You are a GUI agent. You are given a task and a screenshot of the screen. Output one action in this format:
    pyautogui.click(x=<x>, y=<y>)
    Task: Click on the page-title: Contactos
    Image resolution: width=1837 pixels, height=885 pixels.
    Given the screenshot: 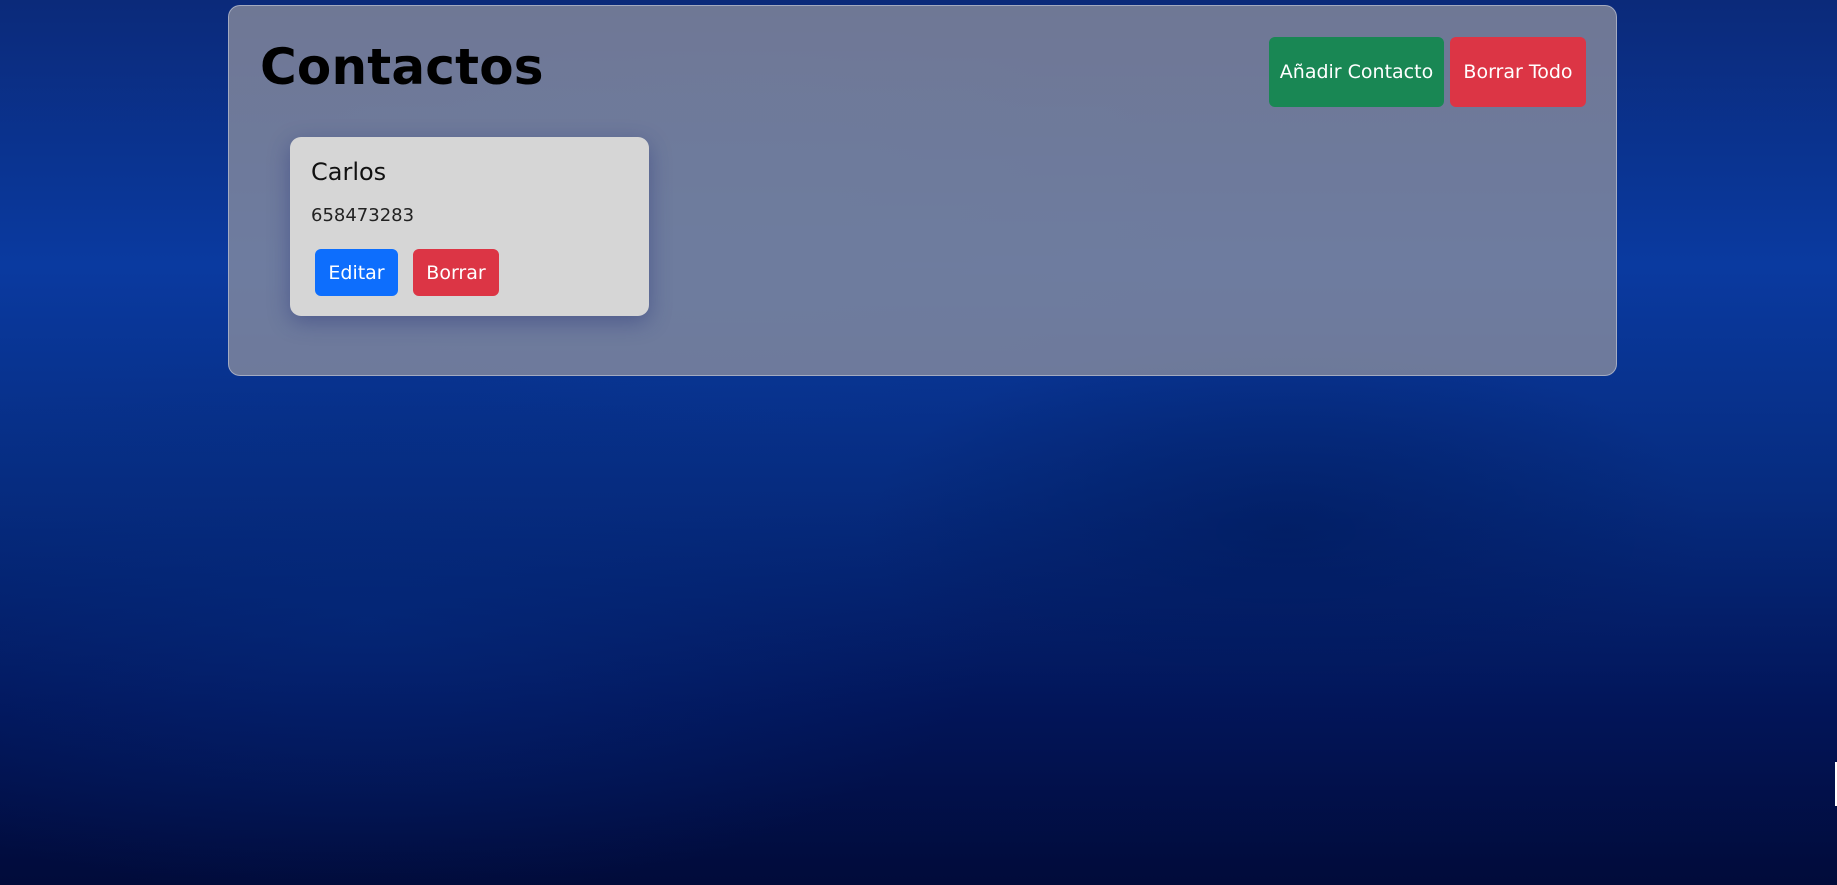 What is the action you would take?
    pyautogui.click(x=402, y=67)
    